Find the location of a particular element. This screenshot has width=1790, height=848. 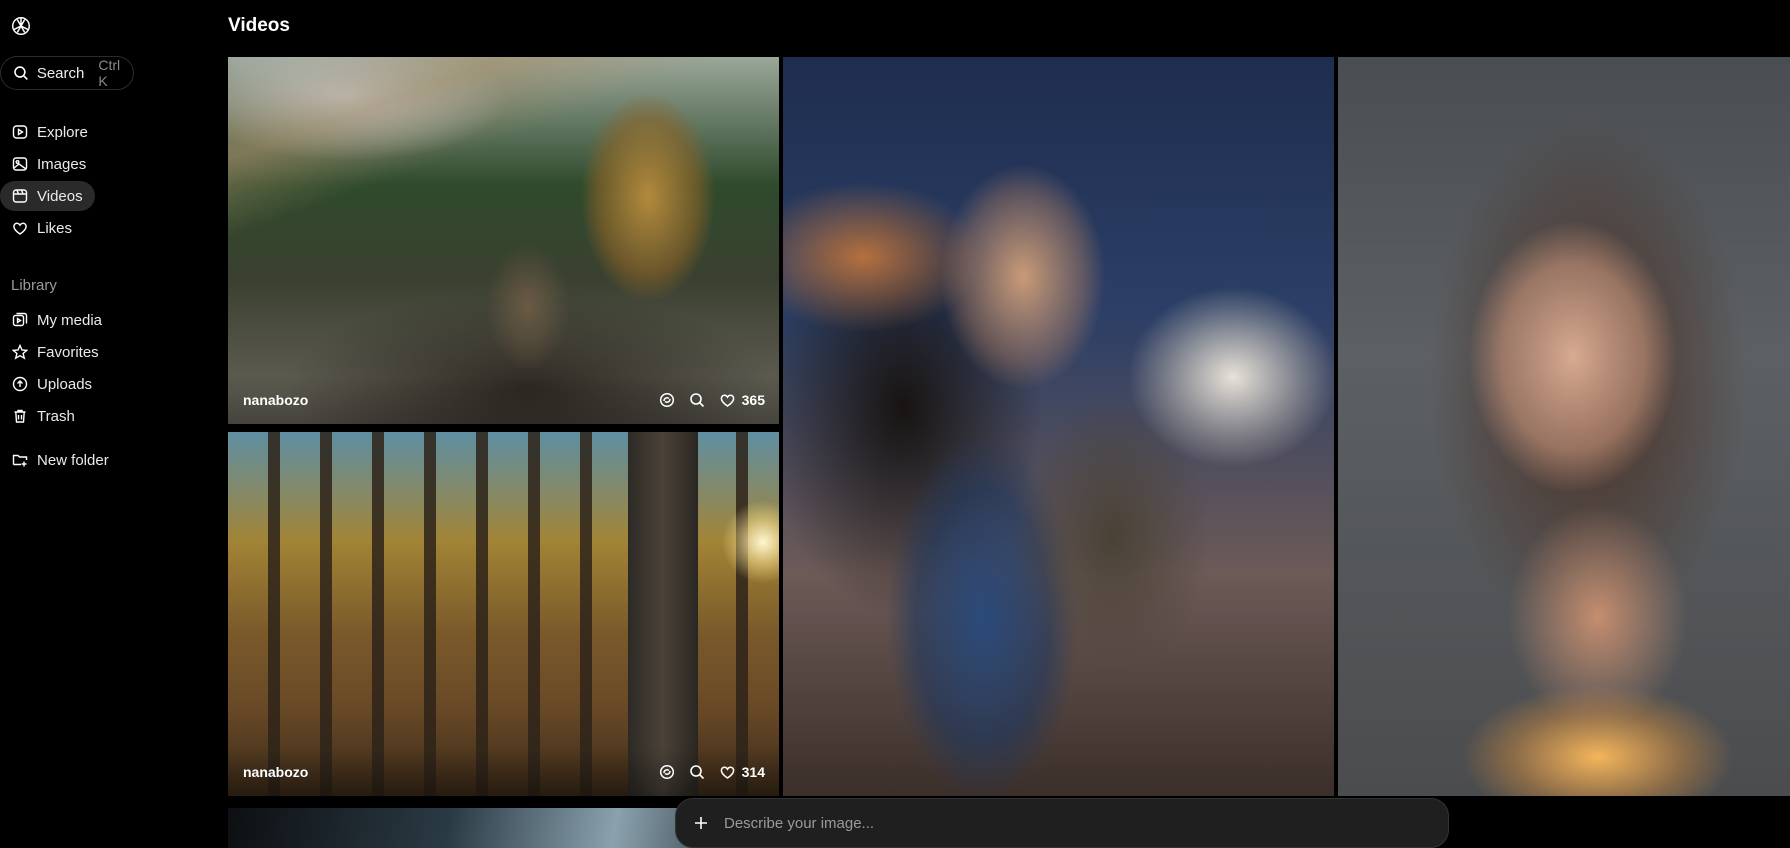

nav-likes: Likes is located at coordinates (36, 228).